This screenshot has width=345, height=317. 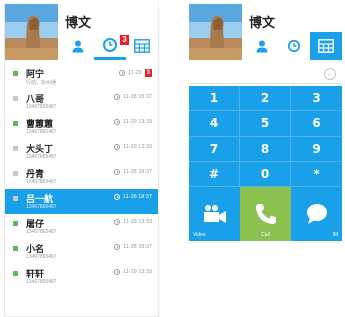 What do you see at coordinates (335, 235) in the screenshot?
I see `im-label: IM` at bounding box center [335, 235].